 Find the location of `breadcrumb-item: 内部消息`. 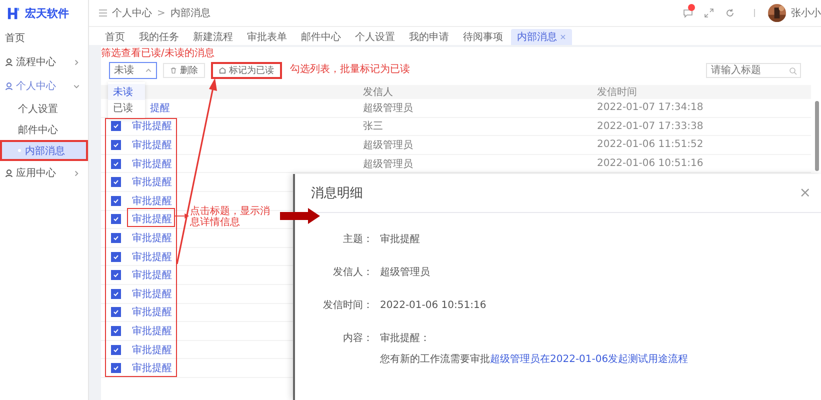

breadcrumb-item: 内部消息 is located at coordinates (190, 13).